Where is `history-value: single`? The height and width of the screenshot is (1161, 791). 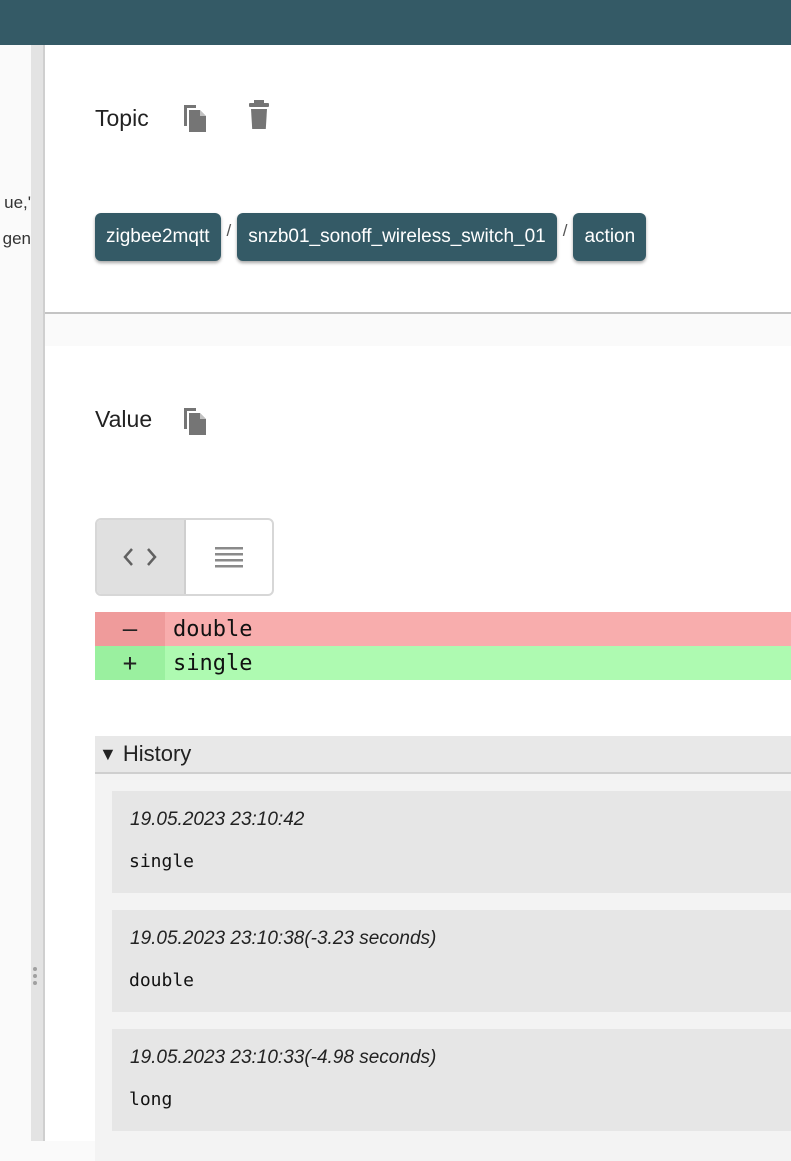
history-value: single is located at coordinates (162, 861).